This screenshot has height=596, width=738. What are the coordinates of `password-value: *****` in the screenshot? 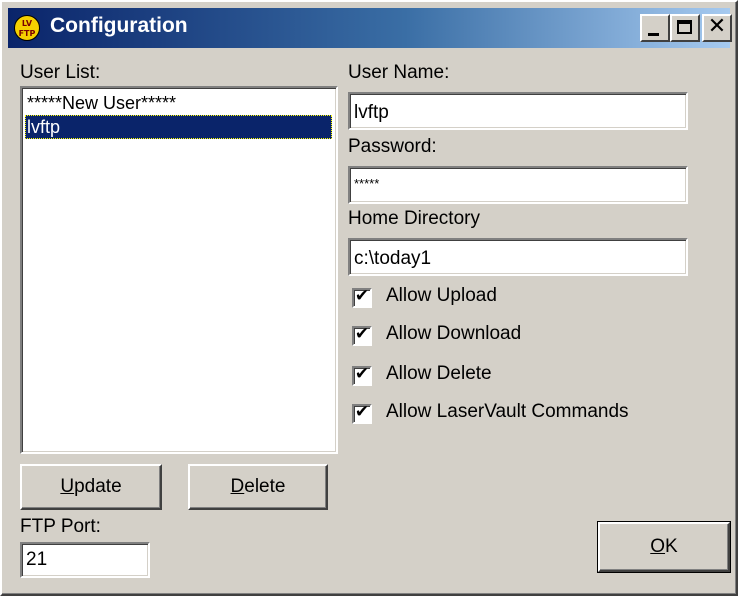 It's located at (367, 183).